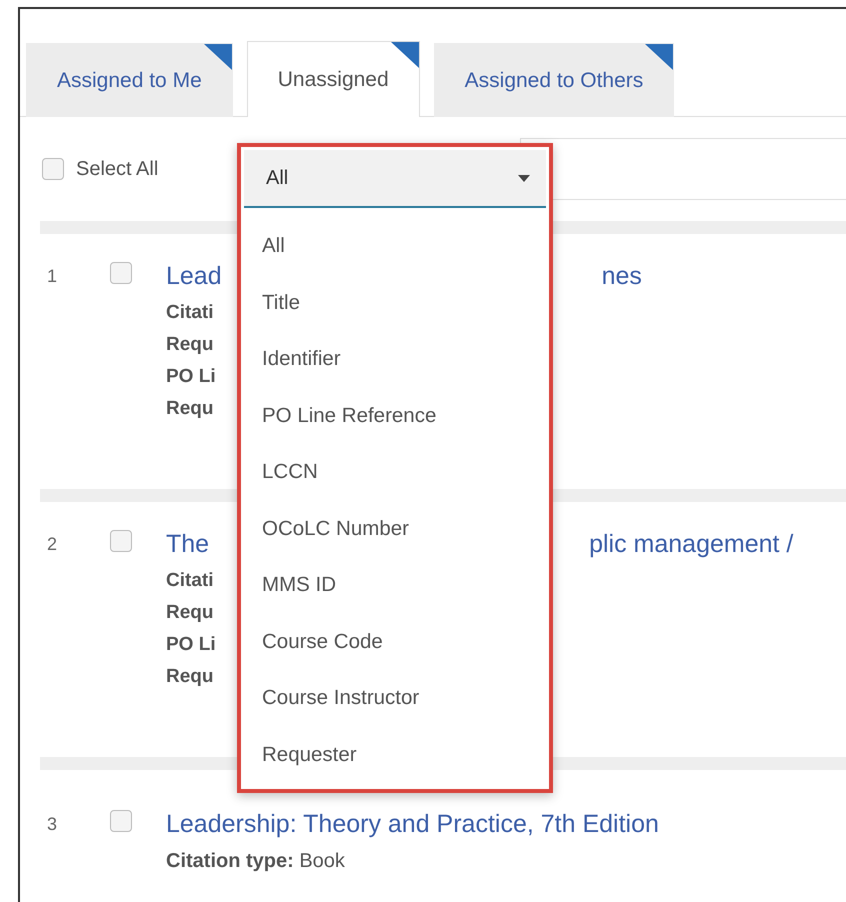 The height and width of the screenshot is (902, 846). What do you see at coordinates (395, 179) in the screenshot?
I see `filter-select: All` at bounding box center [395, 179].